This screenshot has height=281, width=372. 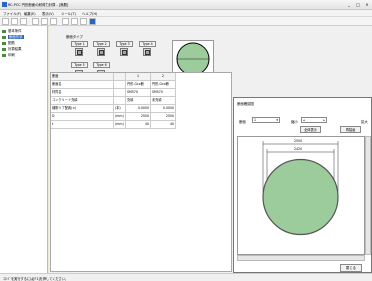 What do you see at coordinates (314, 120) in the screenshot?
I see `zoom-slider: ◂ ▸` at bounding box center [314, 120].